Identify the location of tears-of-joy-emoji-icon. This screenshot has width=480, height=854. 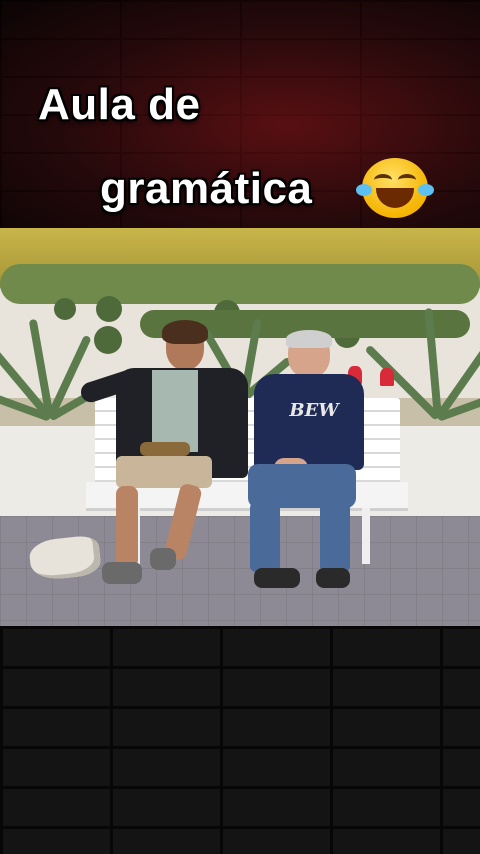
(395, 188).